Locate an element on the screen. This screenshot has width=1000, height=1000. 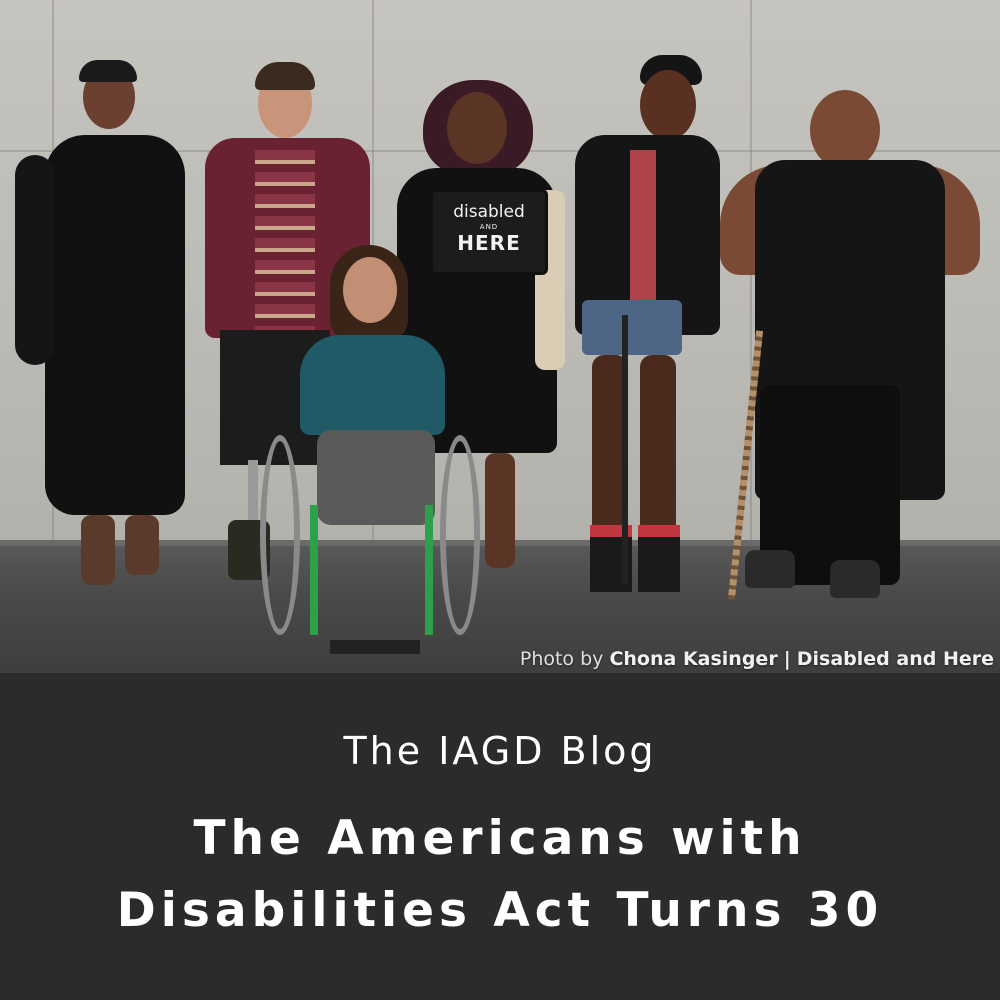
photo-credit-project: Disabled and Here is located at coordinates (895, 659).